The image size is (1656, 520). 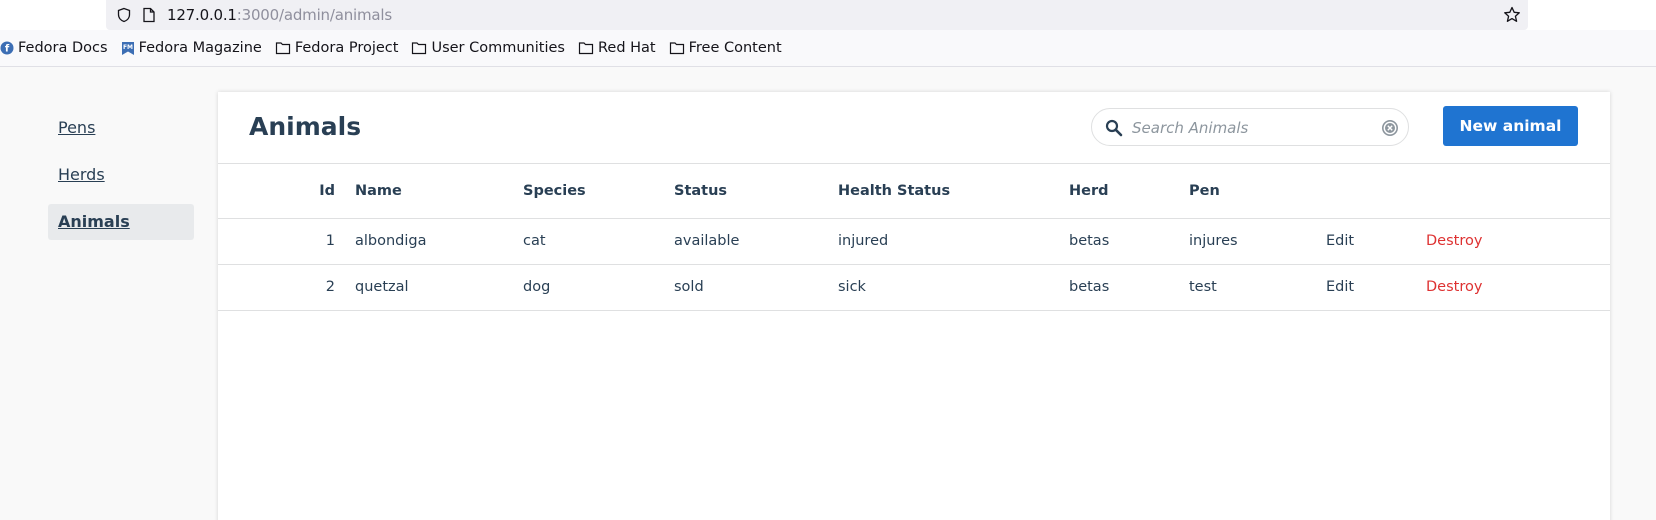 I want to click on bookmark-fedora-magazine: FM Fedora Magazine, so click(x=191, y=48).